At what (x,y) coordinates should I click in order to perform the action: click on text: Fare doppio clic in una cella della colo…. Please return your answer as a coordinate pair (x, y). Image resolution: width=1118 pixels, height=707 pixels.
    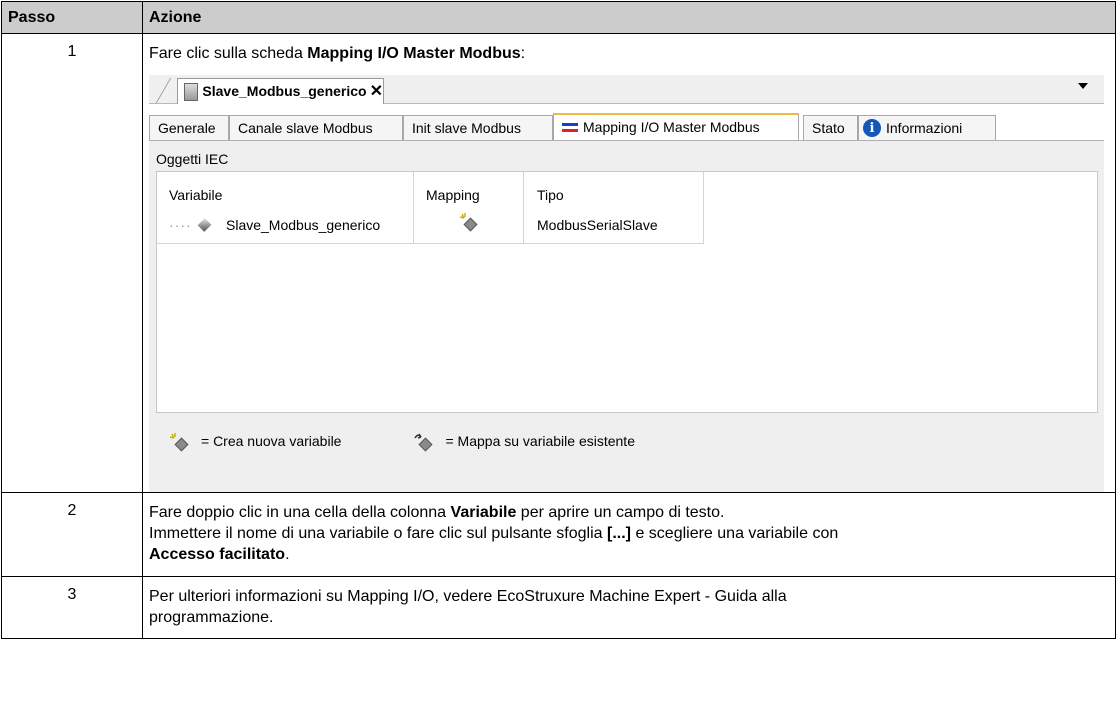
    Looking at the image, I should click on (300, 512).